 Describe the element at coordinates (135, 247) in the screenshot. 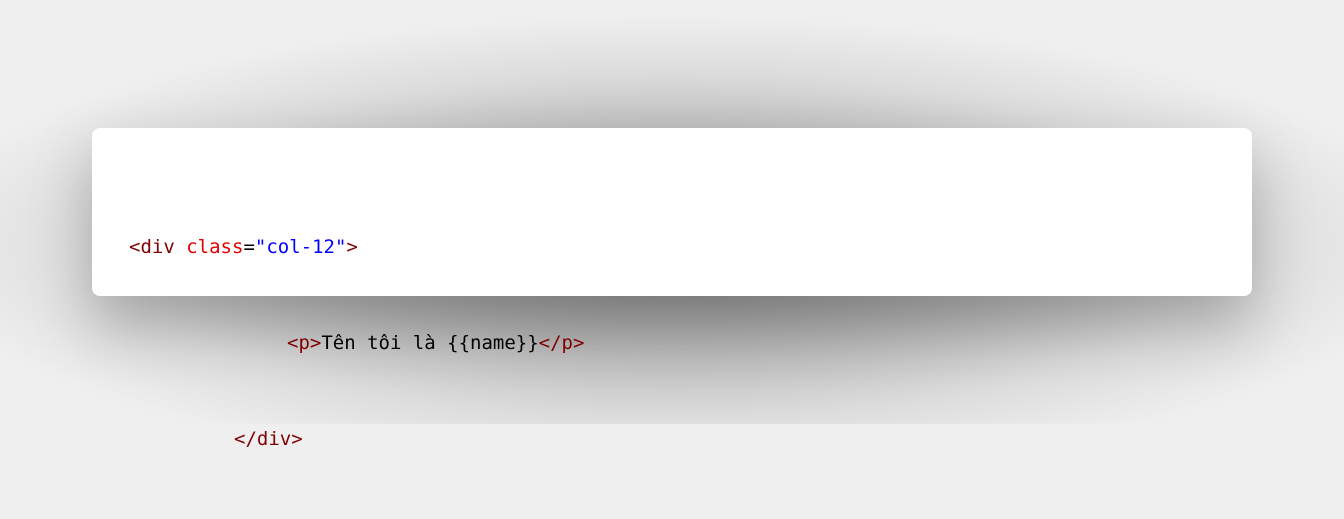

I see `tag-open-bracket: <` at that location.